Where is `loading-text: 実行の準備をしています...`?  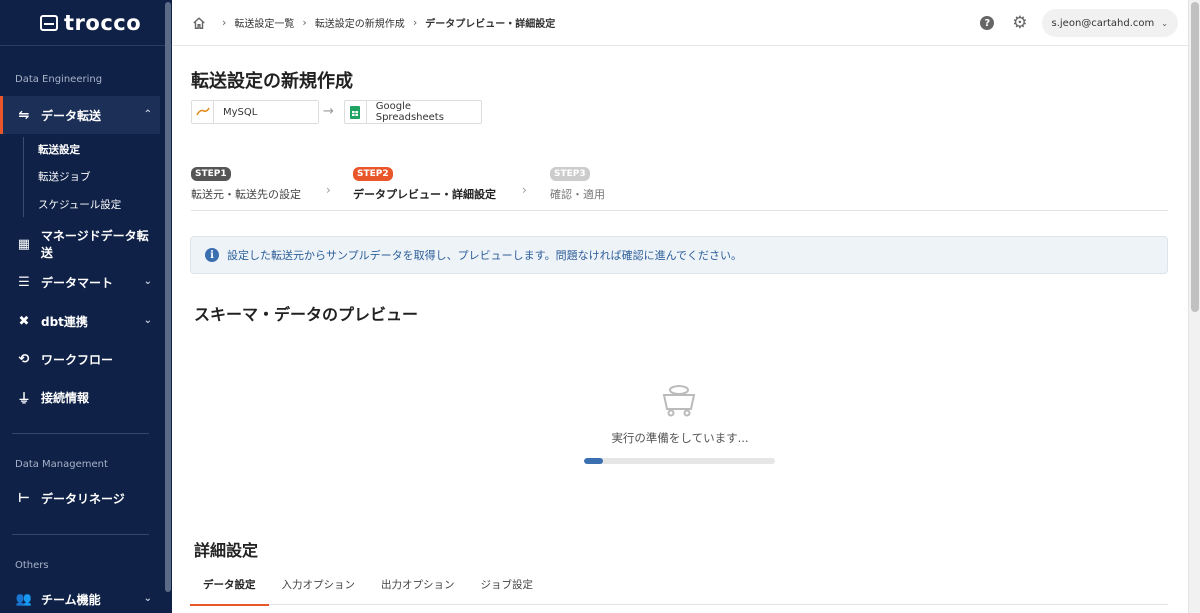 loading-text: 実行の準備をしています... is located at coordinates (680, 438).